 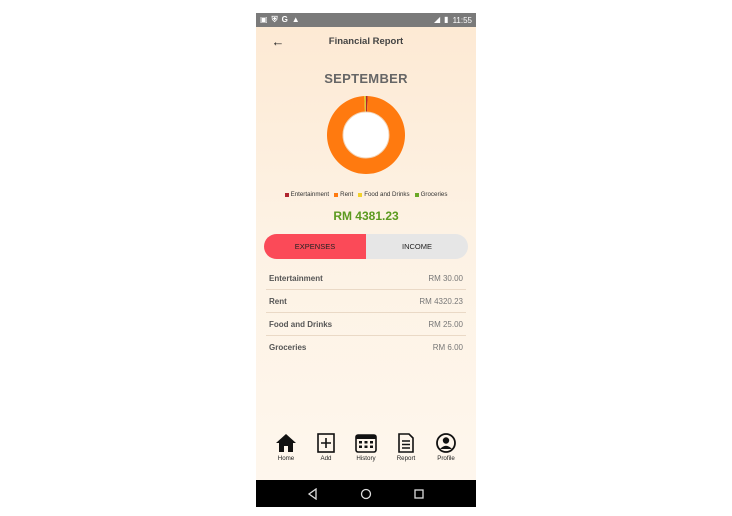 What do you see at coordinates (406, 443) in the screenshot?
I see `report-icon` at bounding box center [406, 443].